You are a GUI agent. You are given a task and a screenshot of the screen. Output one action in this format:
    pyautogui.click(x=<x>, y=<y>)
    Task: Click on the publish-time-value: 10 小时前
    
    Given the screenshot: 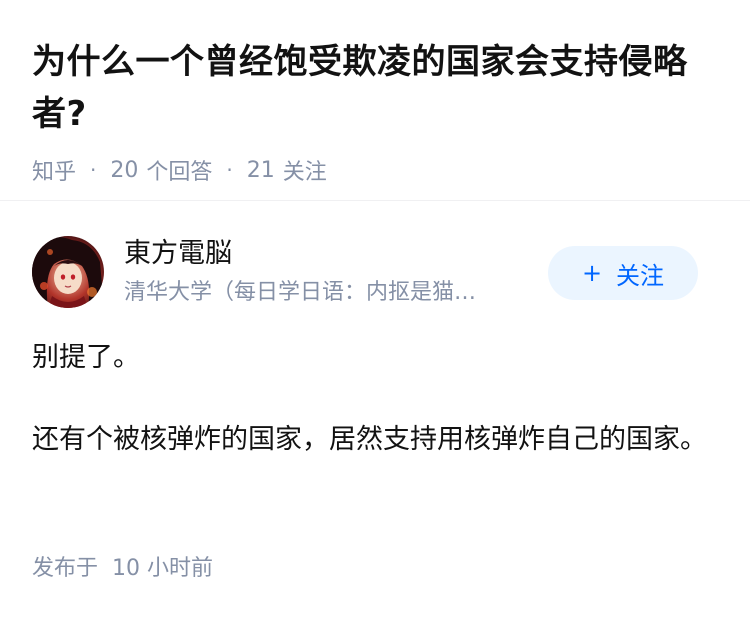 What is the action you would take?
    pyautogui.click(x=163, y=568)
    